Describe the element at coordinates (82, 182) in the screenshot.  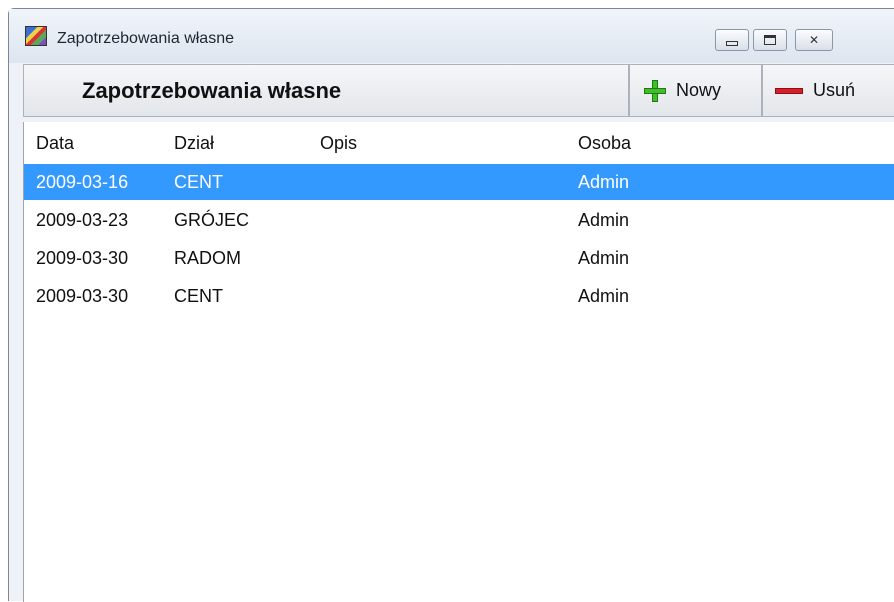
I see `cell-date: 2009-03-16` at that location.